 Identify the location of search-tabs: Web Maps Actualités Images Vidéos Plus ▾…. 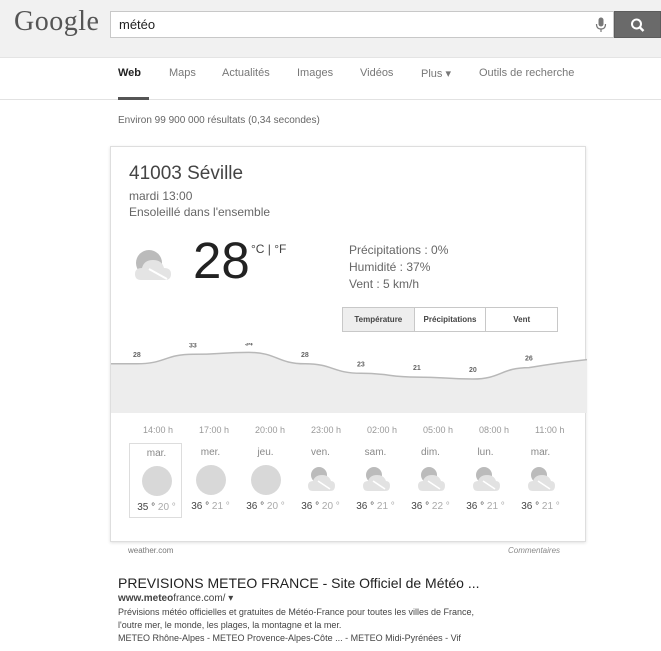
(330, 79).